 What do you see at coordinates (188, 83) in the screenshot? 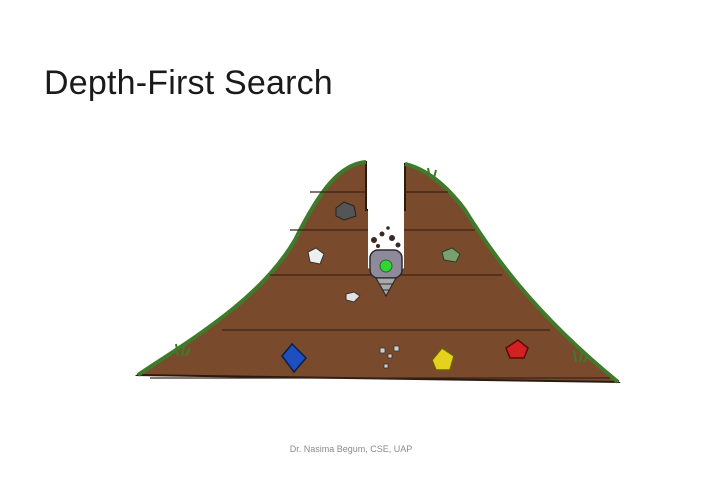
I see `slide-title: Depth-First Search` at bounding box center [188, 83].